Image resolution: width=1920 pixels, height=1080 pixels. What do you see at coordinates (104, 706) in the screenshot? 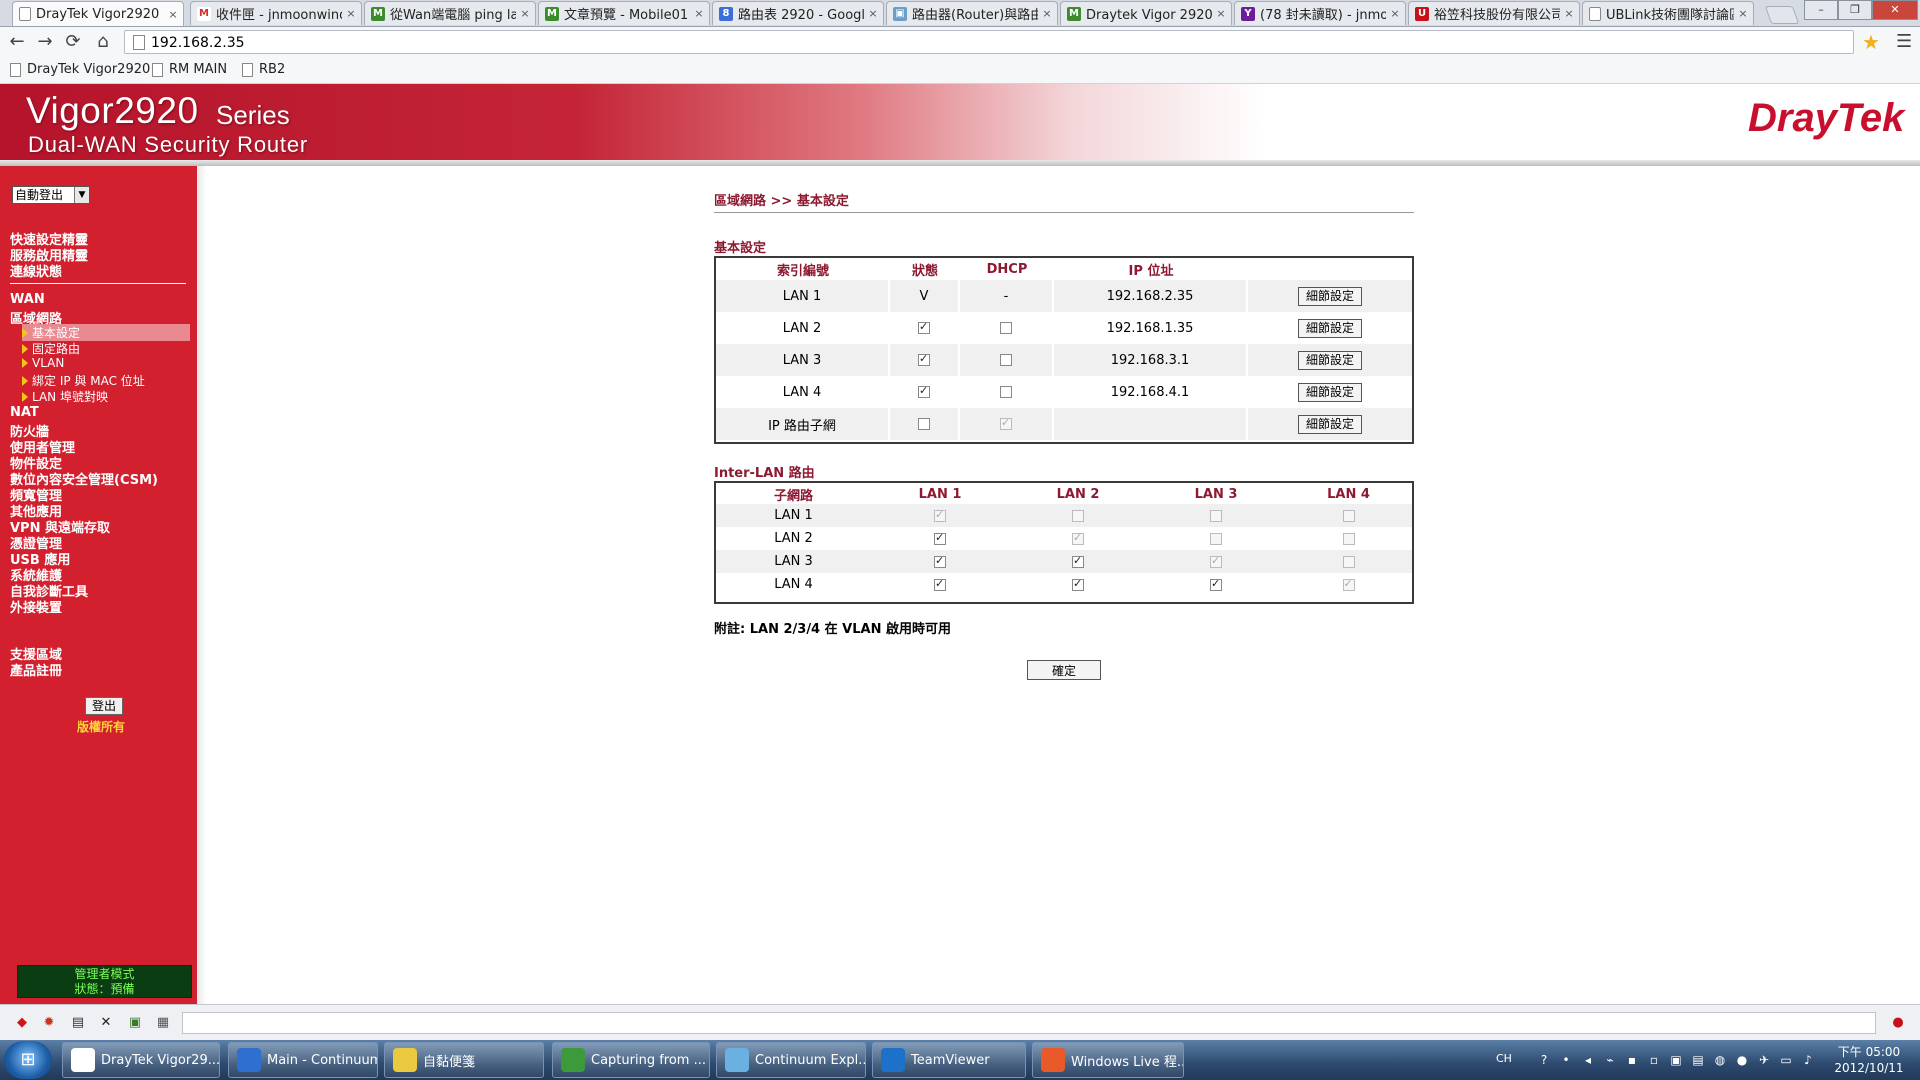
I see `logout-button: 登出` at bounding box center [104, 706].